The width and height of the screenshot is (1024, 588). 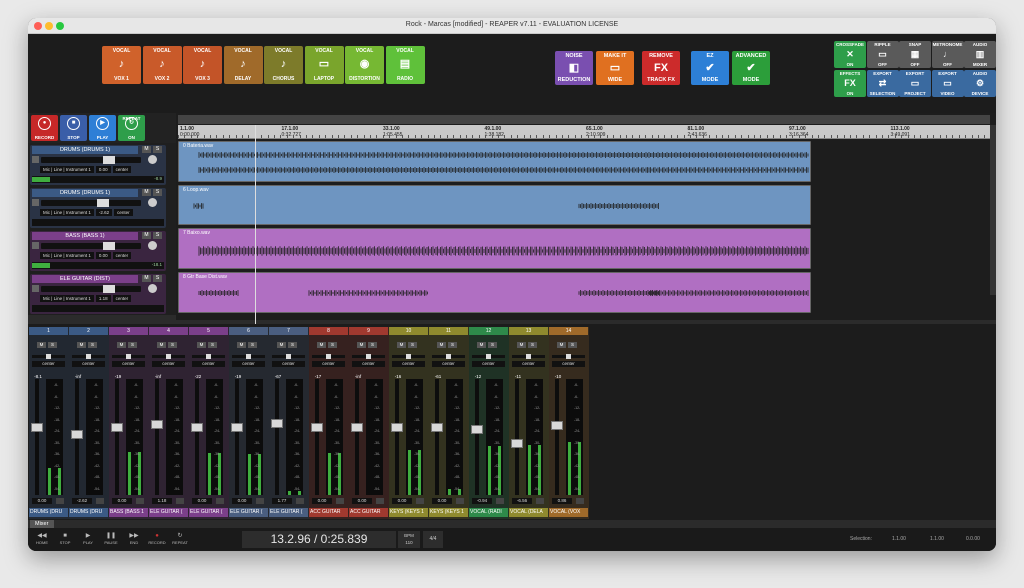 What do you see at coordinates (661, 68) in the screenshot?
I see `fx-button-3: REMOVE FX TRACK FX` at bounding box center [661, 68].